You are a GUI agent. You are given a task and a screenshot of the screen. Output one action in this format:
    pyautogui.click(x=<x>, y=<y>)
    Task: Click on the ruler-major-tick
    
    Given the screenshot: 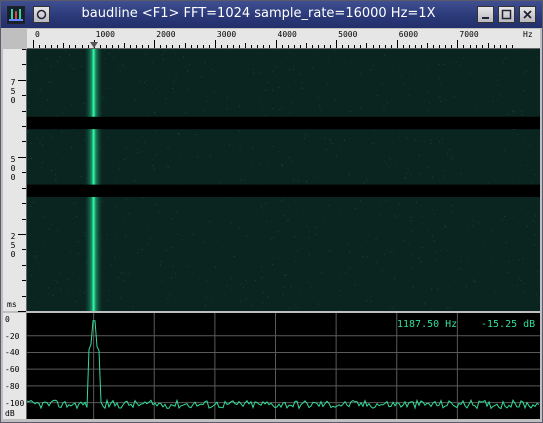 What is the action you would take?
    pyautogui.click(x=397, y=44)
    